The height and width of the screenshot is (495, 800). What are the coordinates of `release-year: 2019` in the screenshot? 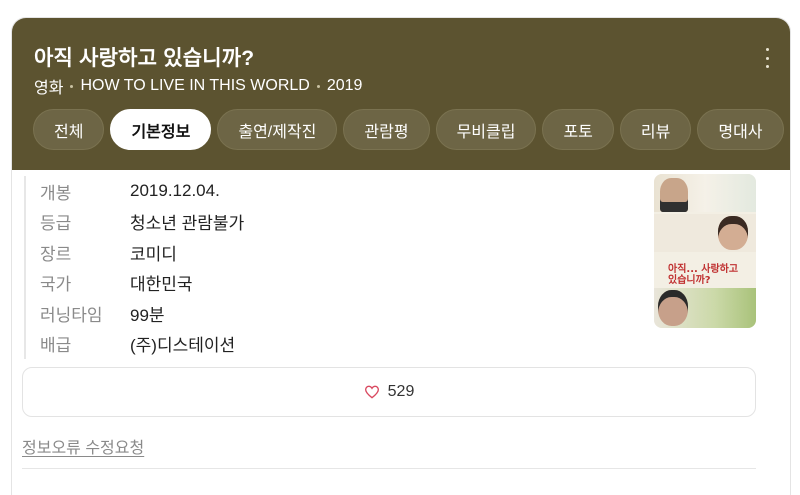 It's located at (344, 85).